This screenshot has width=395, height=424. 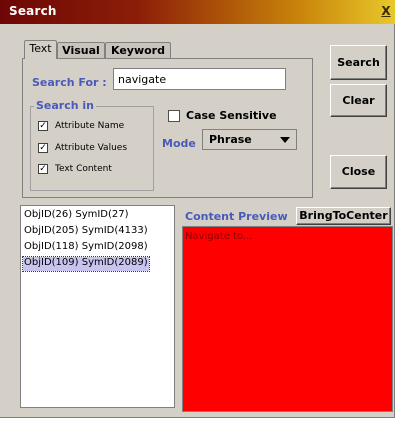 What do you see at coordinates (43, 126) in the screenshot?
I see `attribute-name-checkbox: ✓` at bounding box center [43, 126].